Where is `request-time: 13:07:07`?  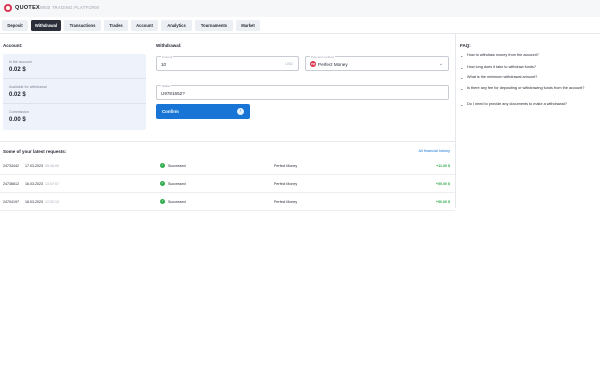
request-time: 13:07:07 is located at coordinates (52, 184).